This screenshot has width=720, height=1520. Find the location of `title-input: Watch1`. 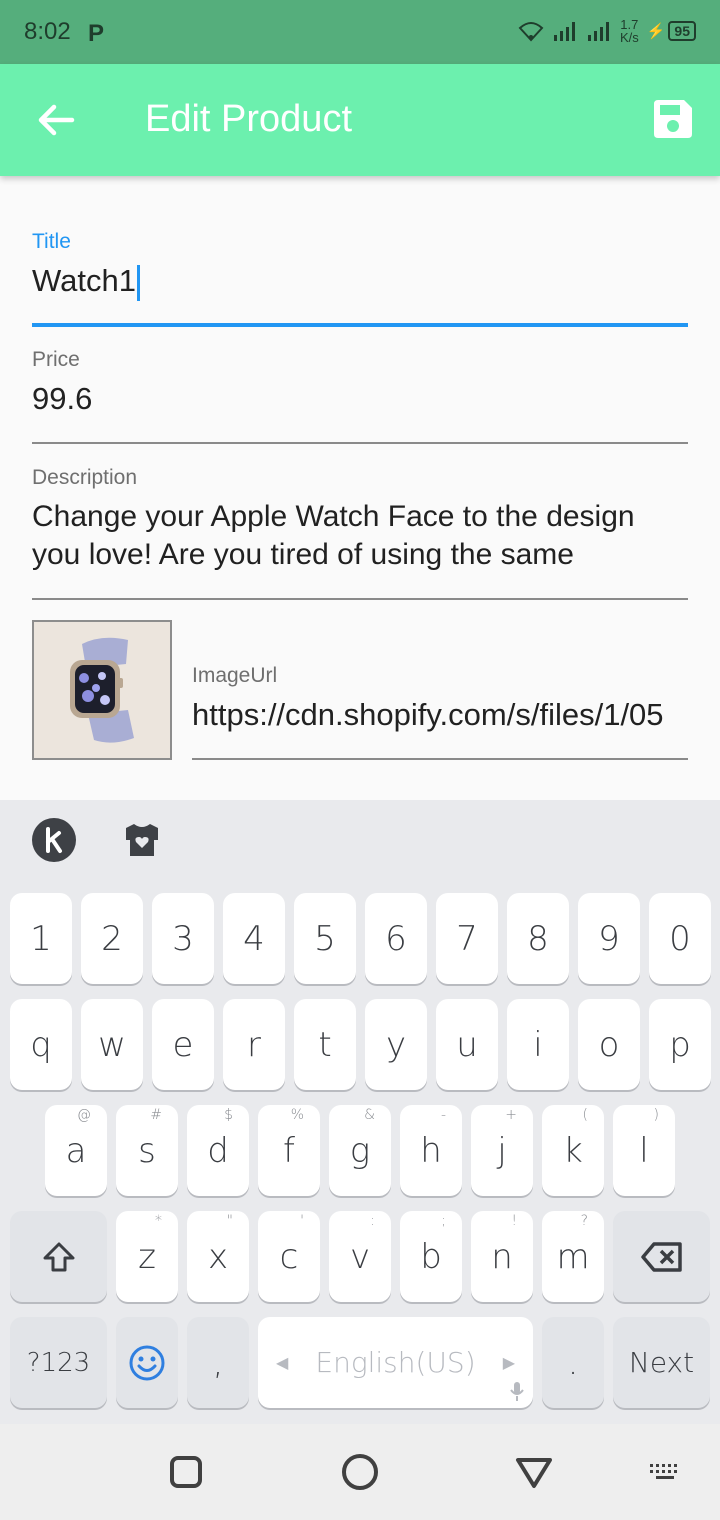

title-input: Watch1 is located at coordinates (360, 281).